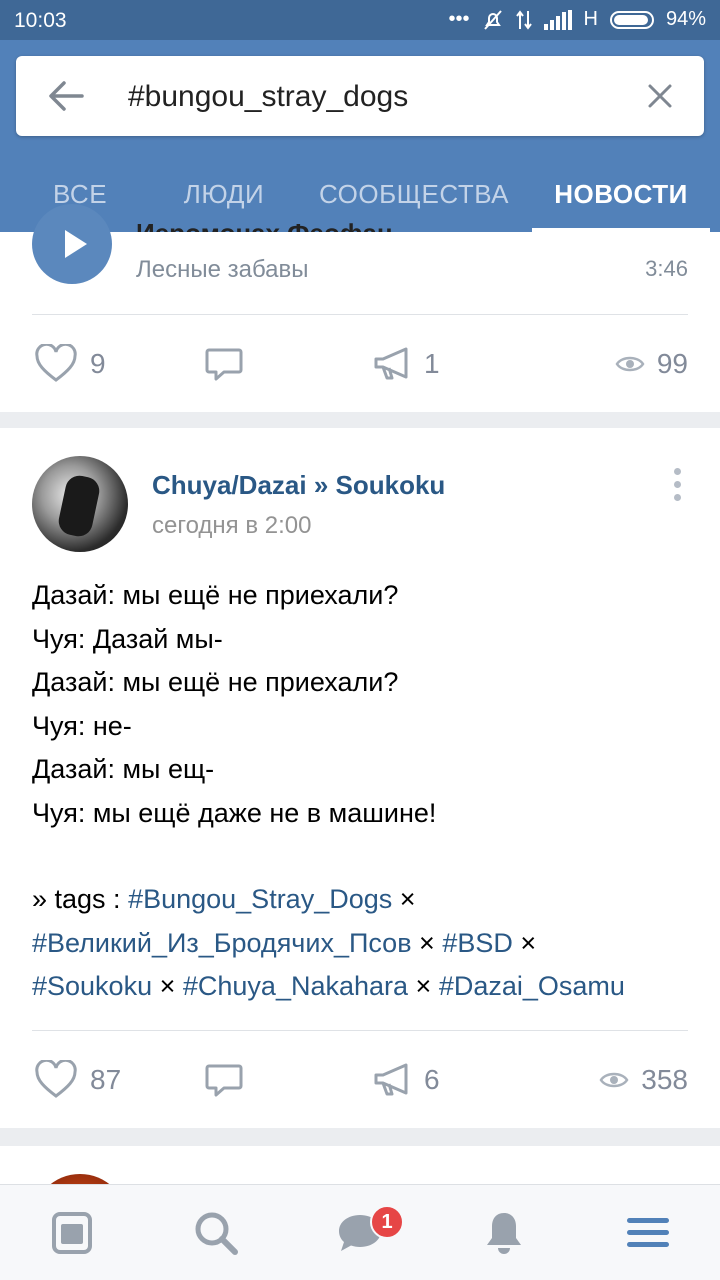 Image resolution: width=720 pixels, height=1280 pixels. I want to click on post-text-line: Чуя: мы ещё даже не в машине!, so click(234, 812).